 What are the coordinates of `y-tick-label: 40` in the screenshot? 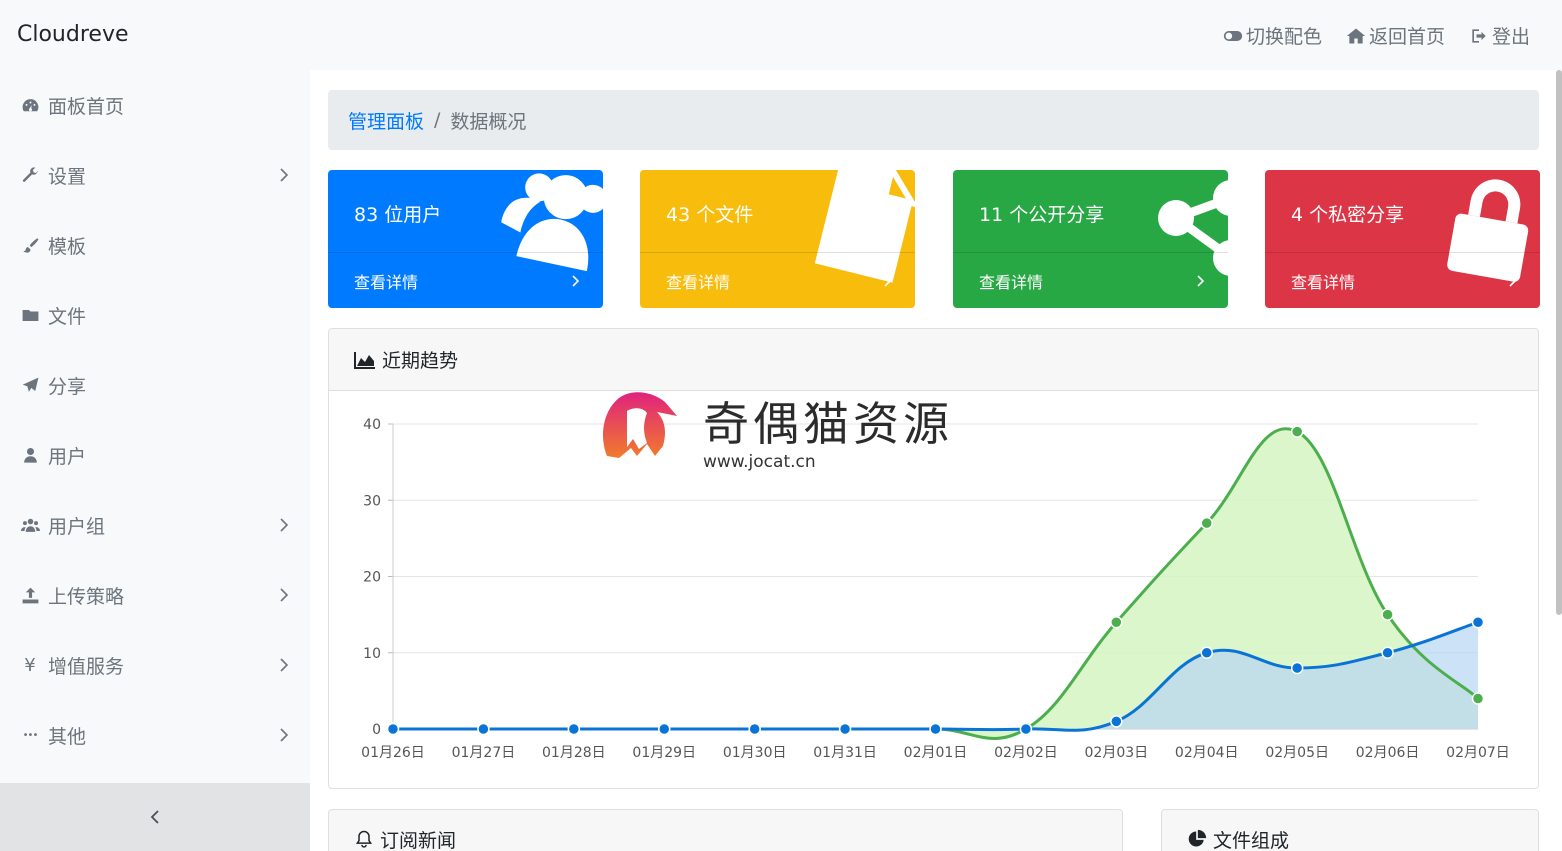 It's located at (372, 425).